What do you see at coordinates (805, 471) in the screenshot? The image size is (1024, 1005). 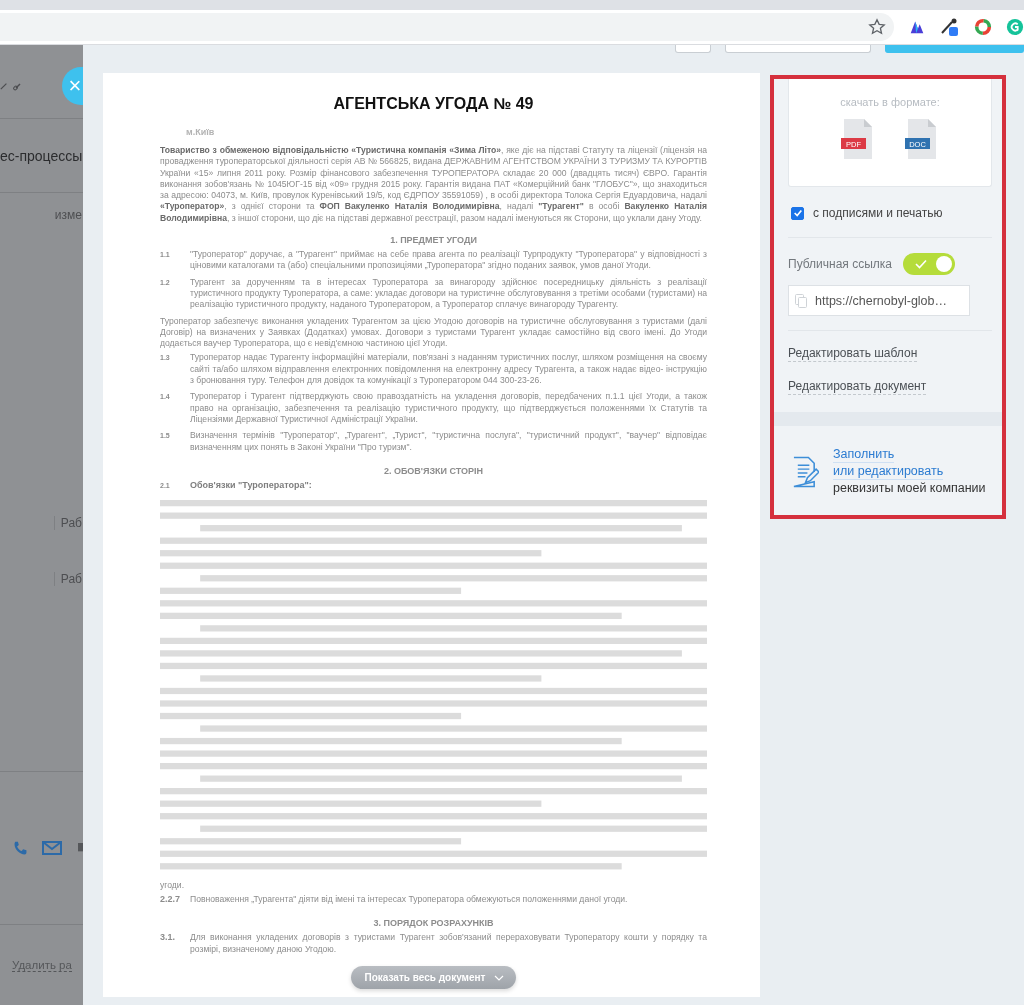 I see `document-edit-icon` at bounding box center [805, 471].